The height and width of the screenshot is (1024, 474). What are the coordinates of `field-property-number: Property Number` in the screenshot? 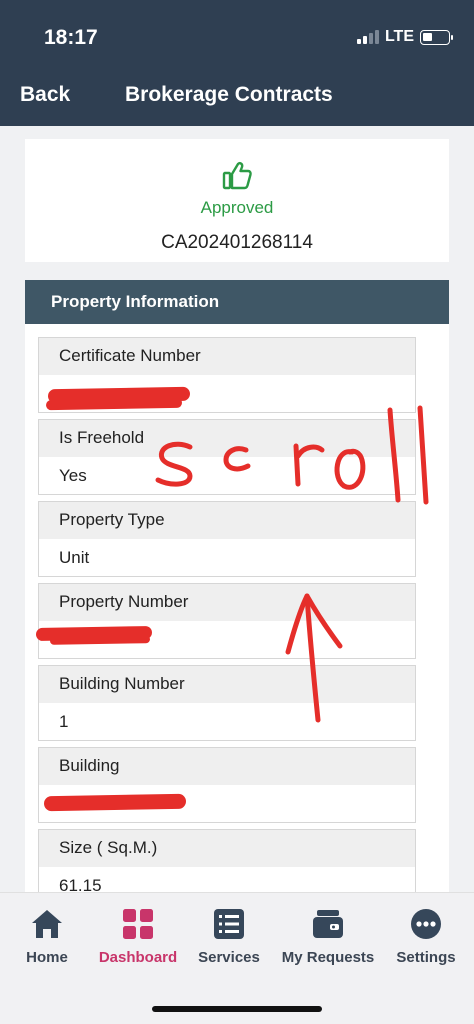 It's located at (227, 621).